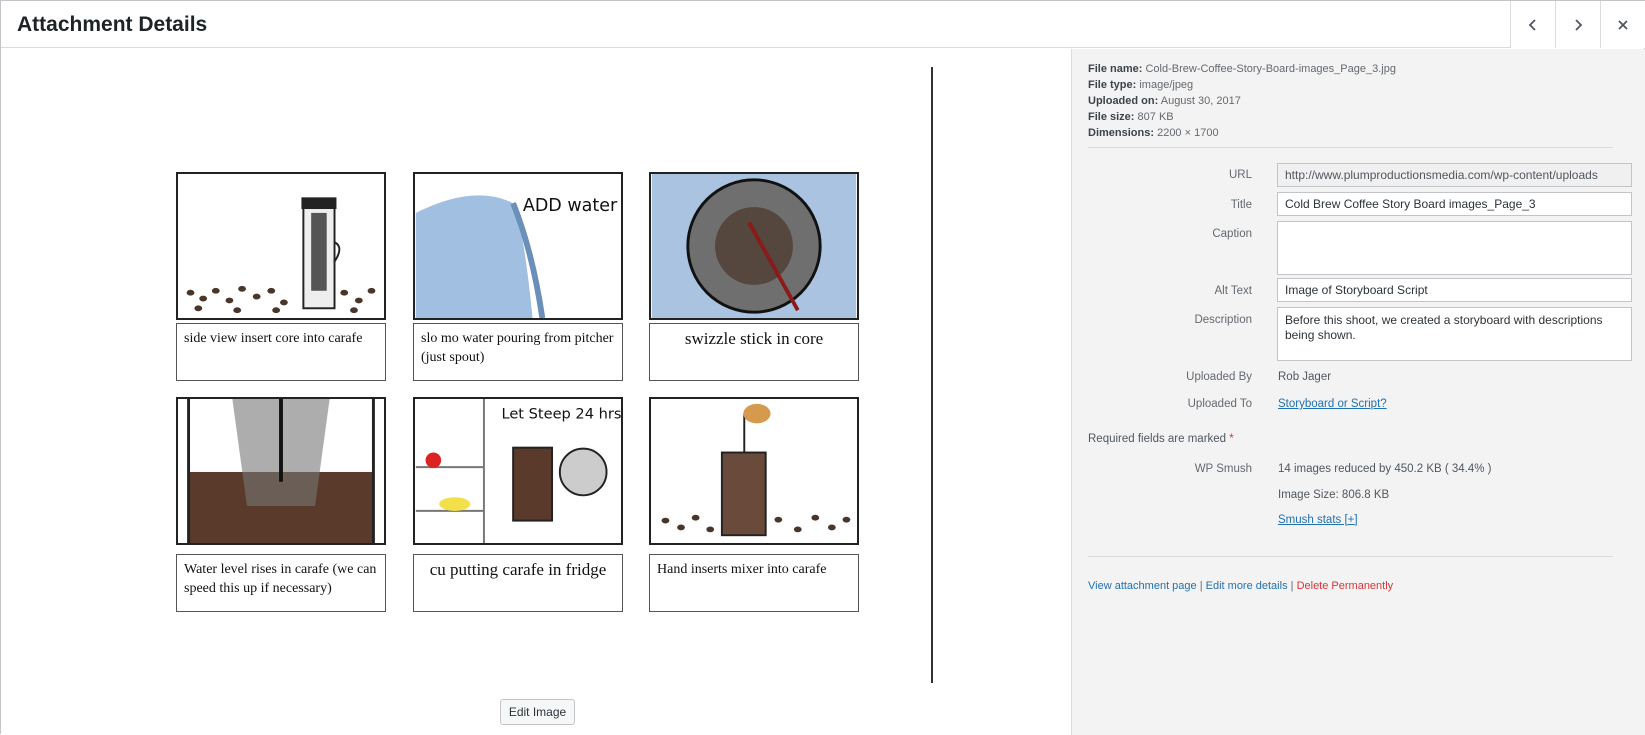  I want to click on sidebar-divider-bottom, so click(1350, 556).